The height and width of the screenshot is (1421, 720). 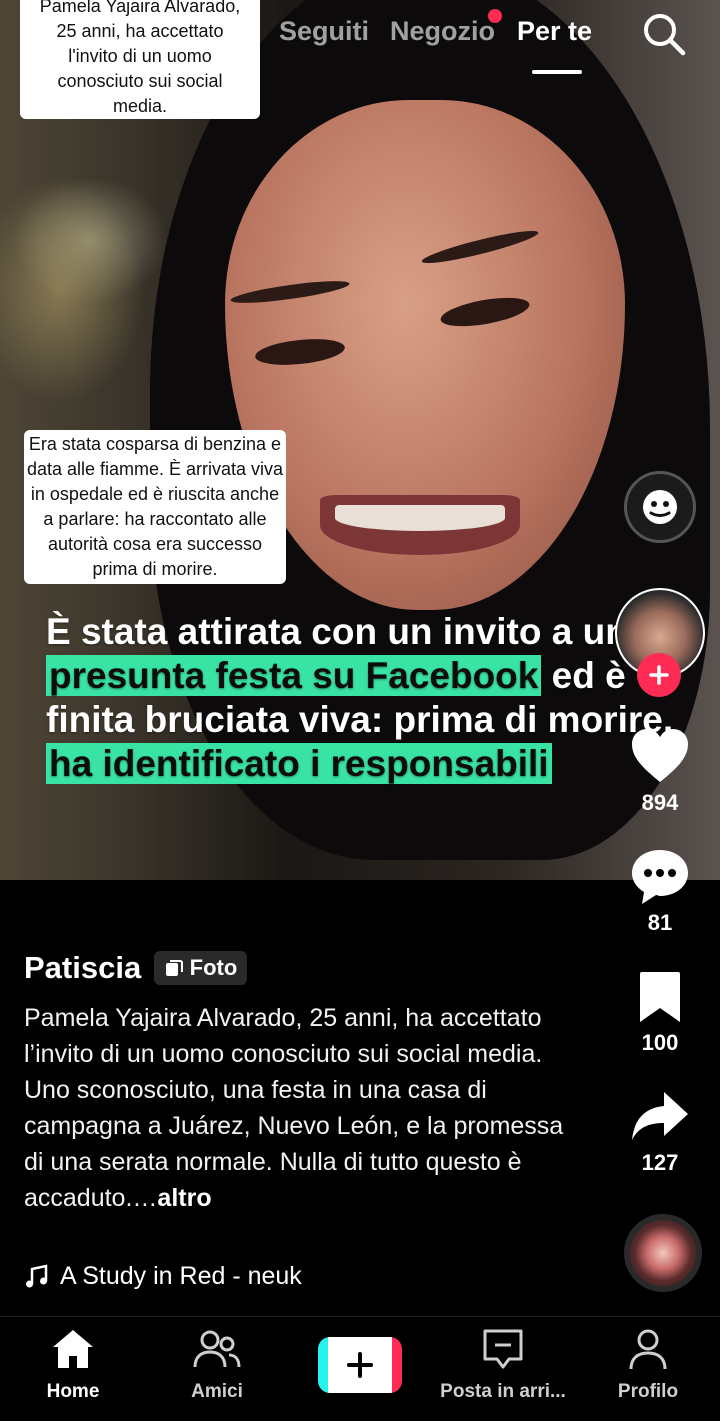 I want to click on nav-home-label: Home, so click(x=73, y=1391).